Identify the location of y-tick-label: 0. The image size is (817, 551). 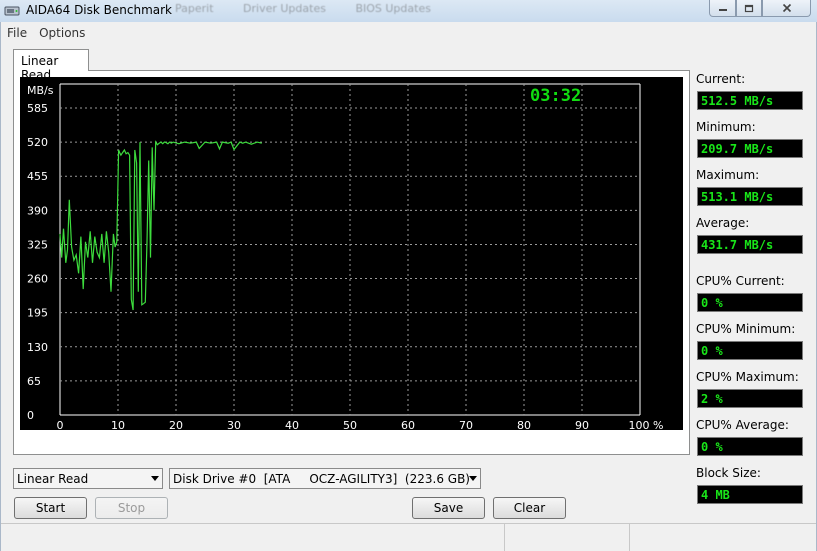
(30, 415).